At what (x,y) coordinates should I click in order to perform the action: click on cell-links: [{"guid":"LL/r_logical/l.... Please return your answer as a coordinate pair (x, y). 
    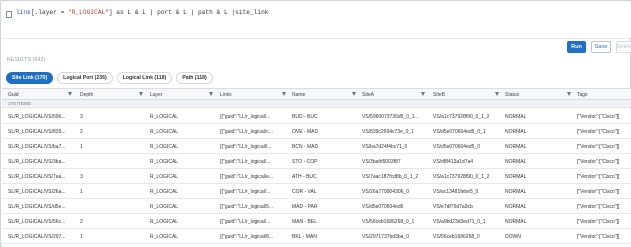
    Looking at the image, I should click on (246, 146).